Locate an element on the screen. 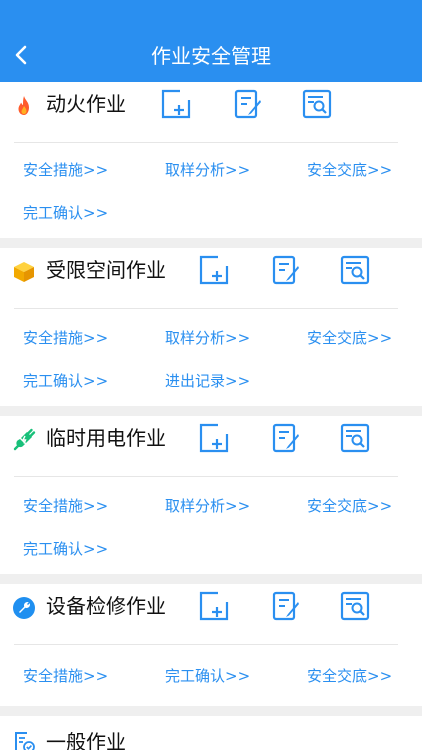  section-title: 受限空间作业 is located at coordinates (106, 270).